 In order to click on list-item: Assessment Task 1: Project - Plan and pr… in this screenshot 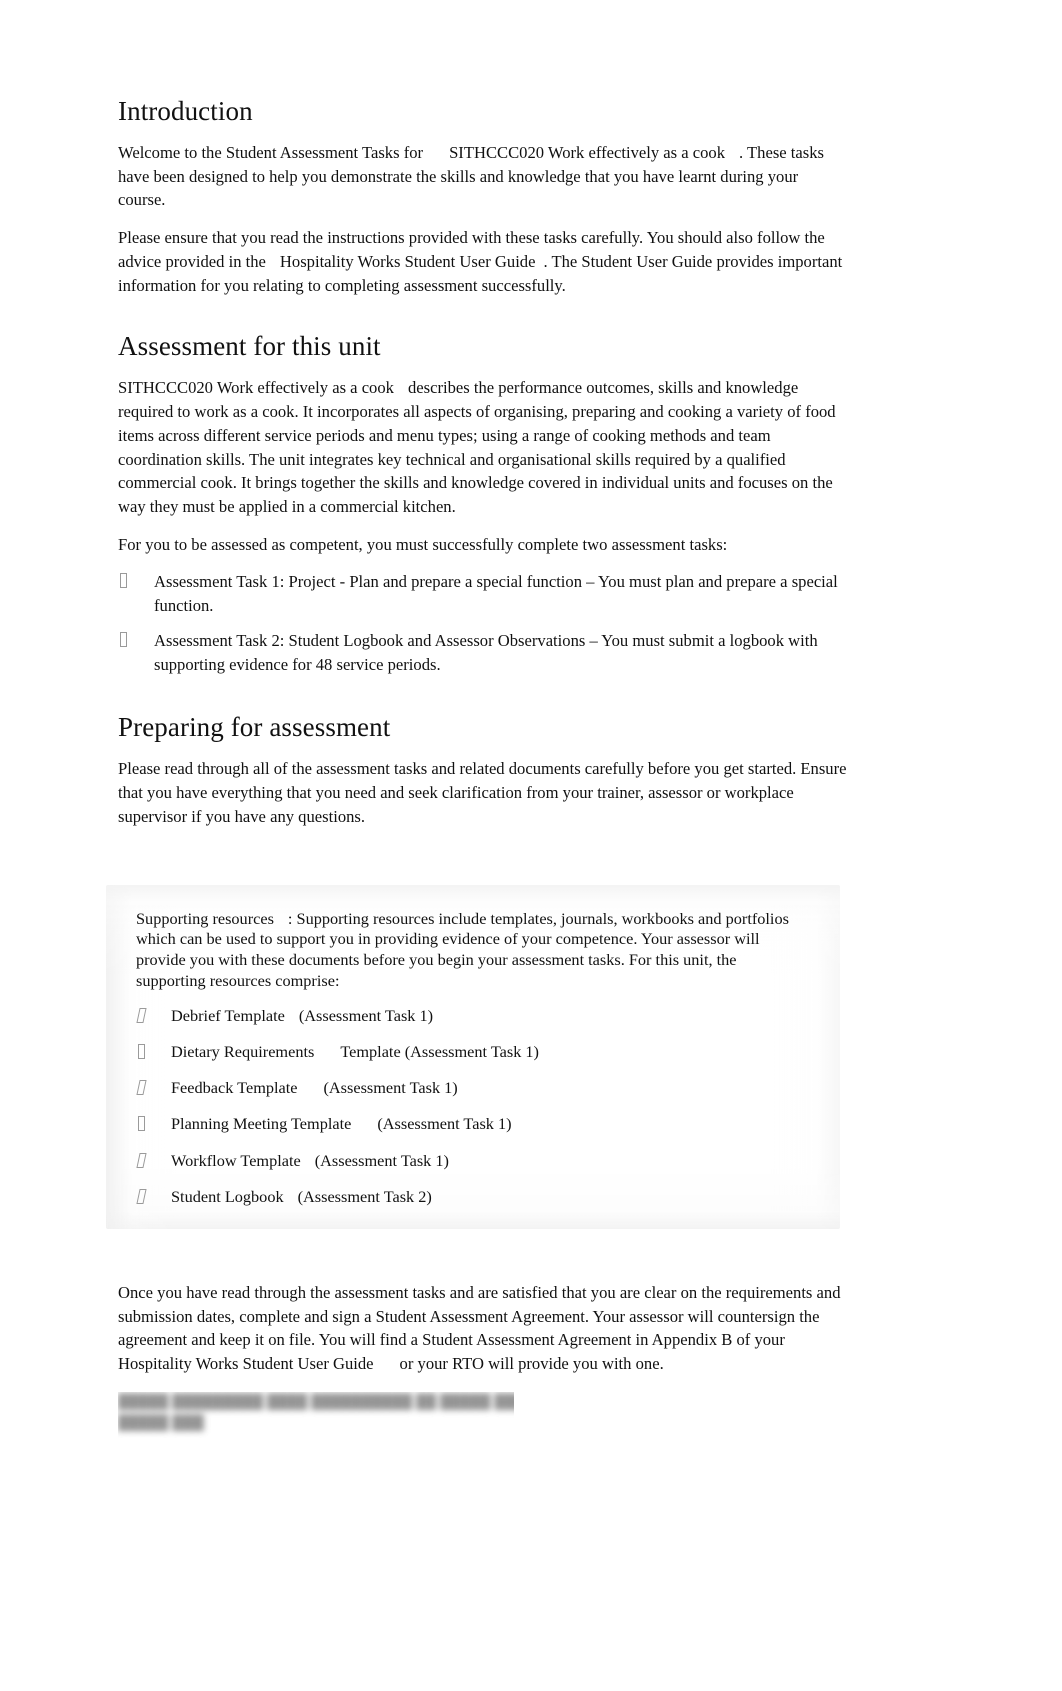, I will do `click(483, 593)`.